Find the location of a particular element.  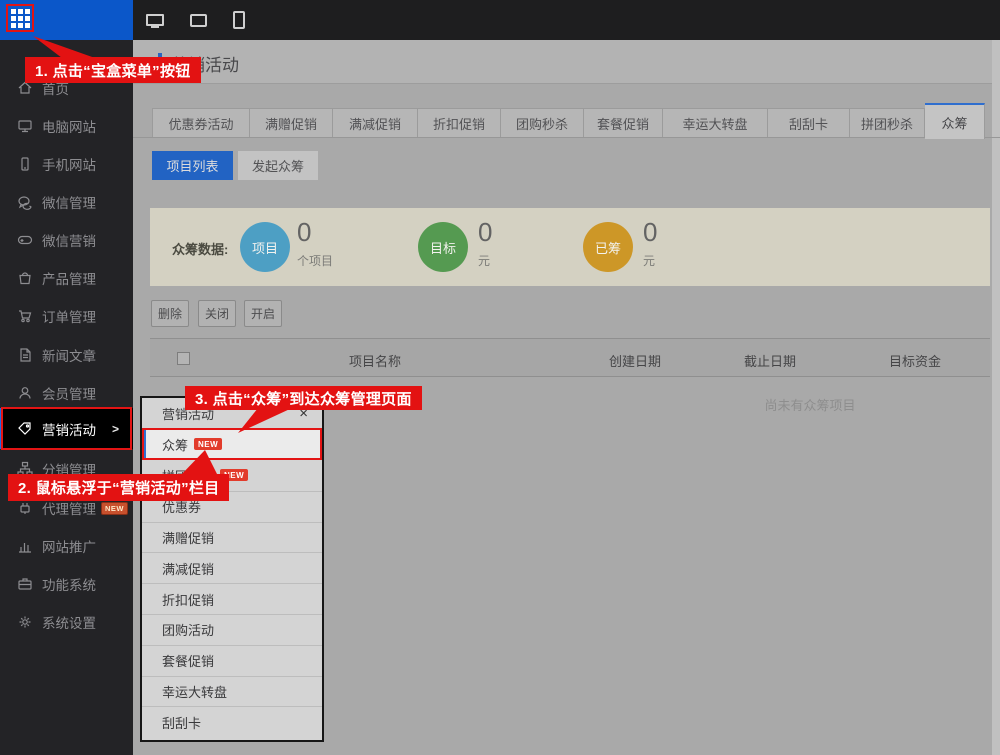

tab-coupon-activity: 优惠券活动 is located at coordinates (201, 122).